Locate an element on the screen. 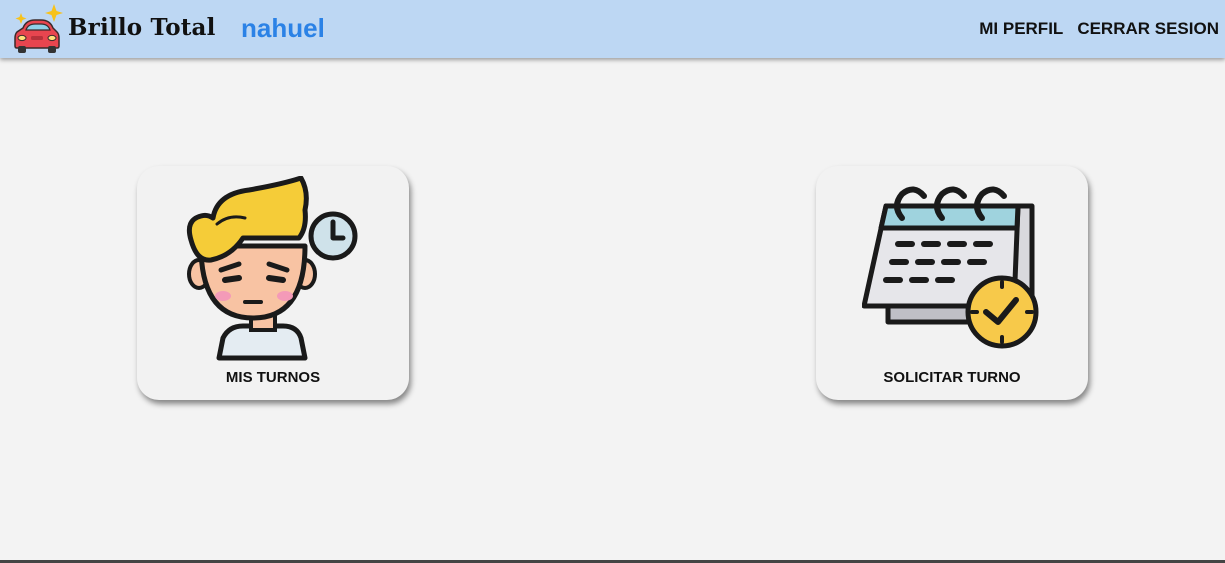 Image resolution: width=1225 pixels, height=563 pixels. my-appointments-card: MIS TURNOS is located at coordinates (273, 283).